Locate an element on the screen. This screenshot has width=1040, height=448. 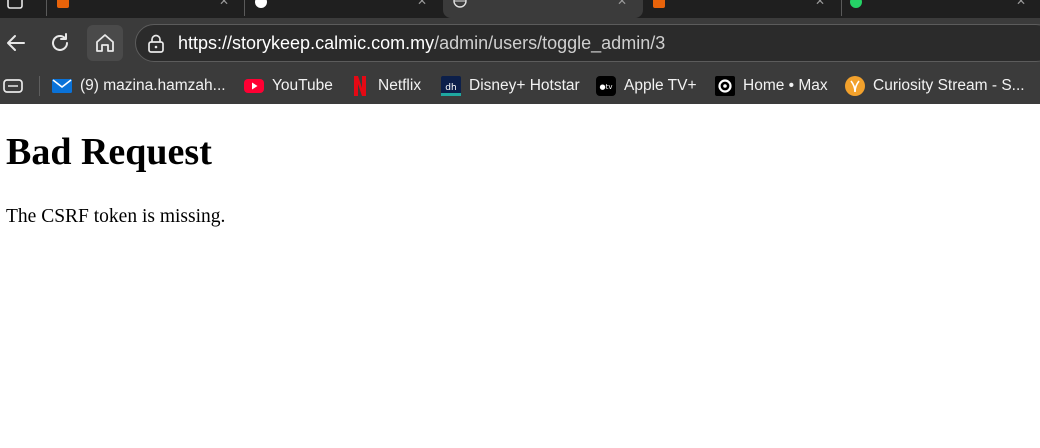
tab-active: ✕ is located at coordinates (543, 9).